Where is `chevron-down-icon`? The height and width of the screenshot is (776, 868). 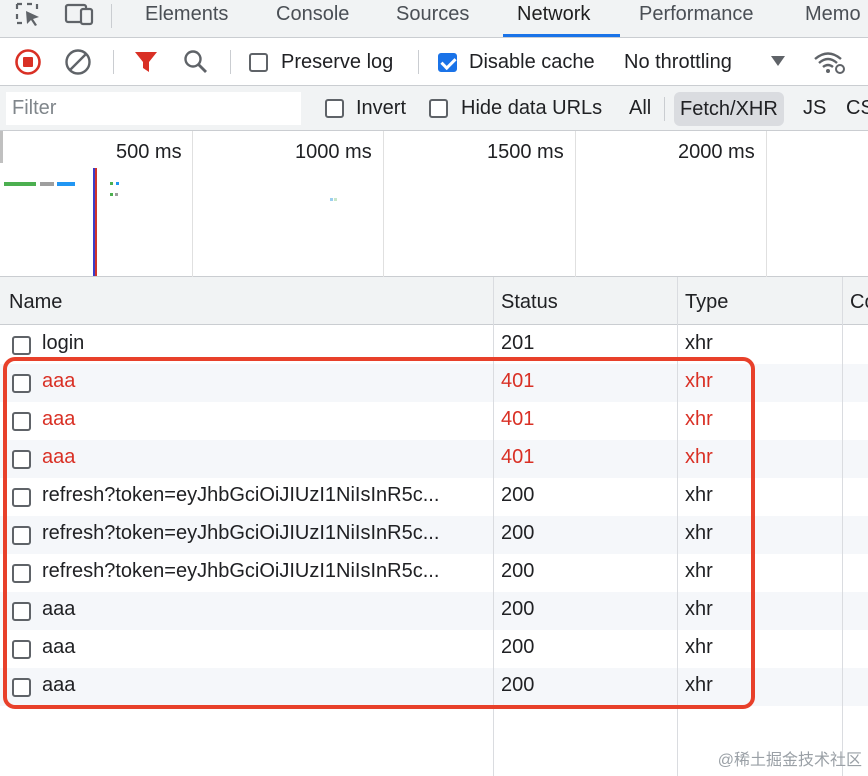 chevron-down-icon is located at coordinates (778, 61).